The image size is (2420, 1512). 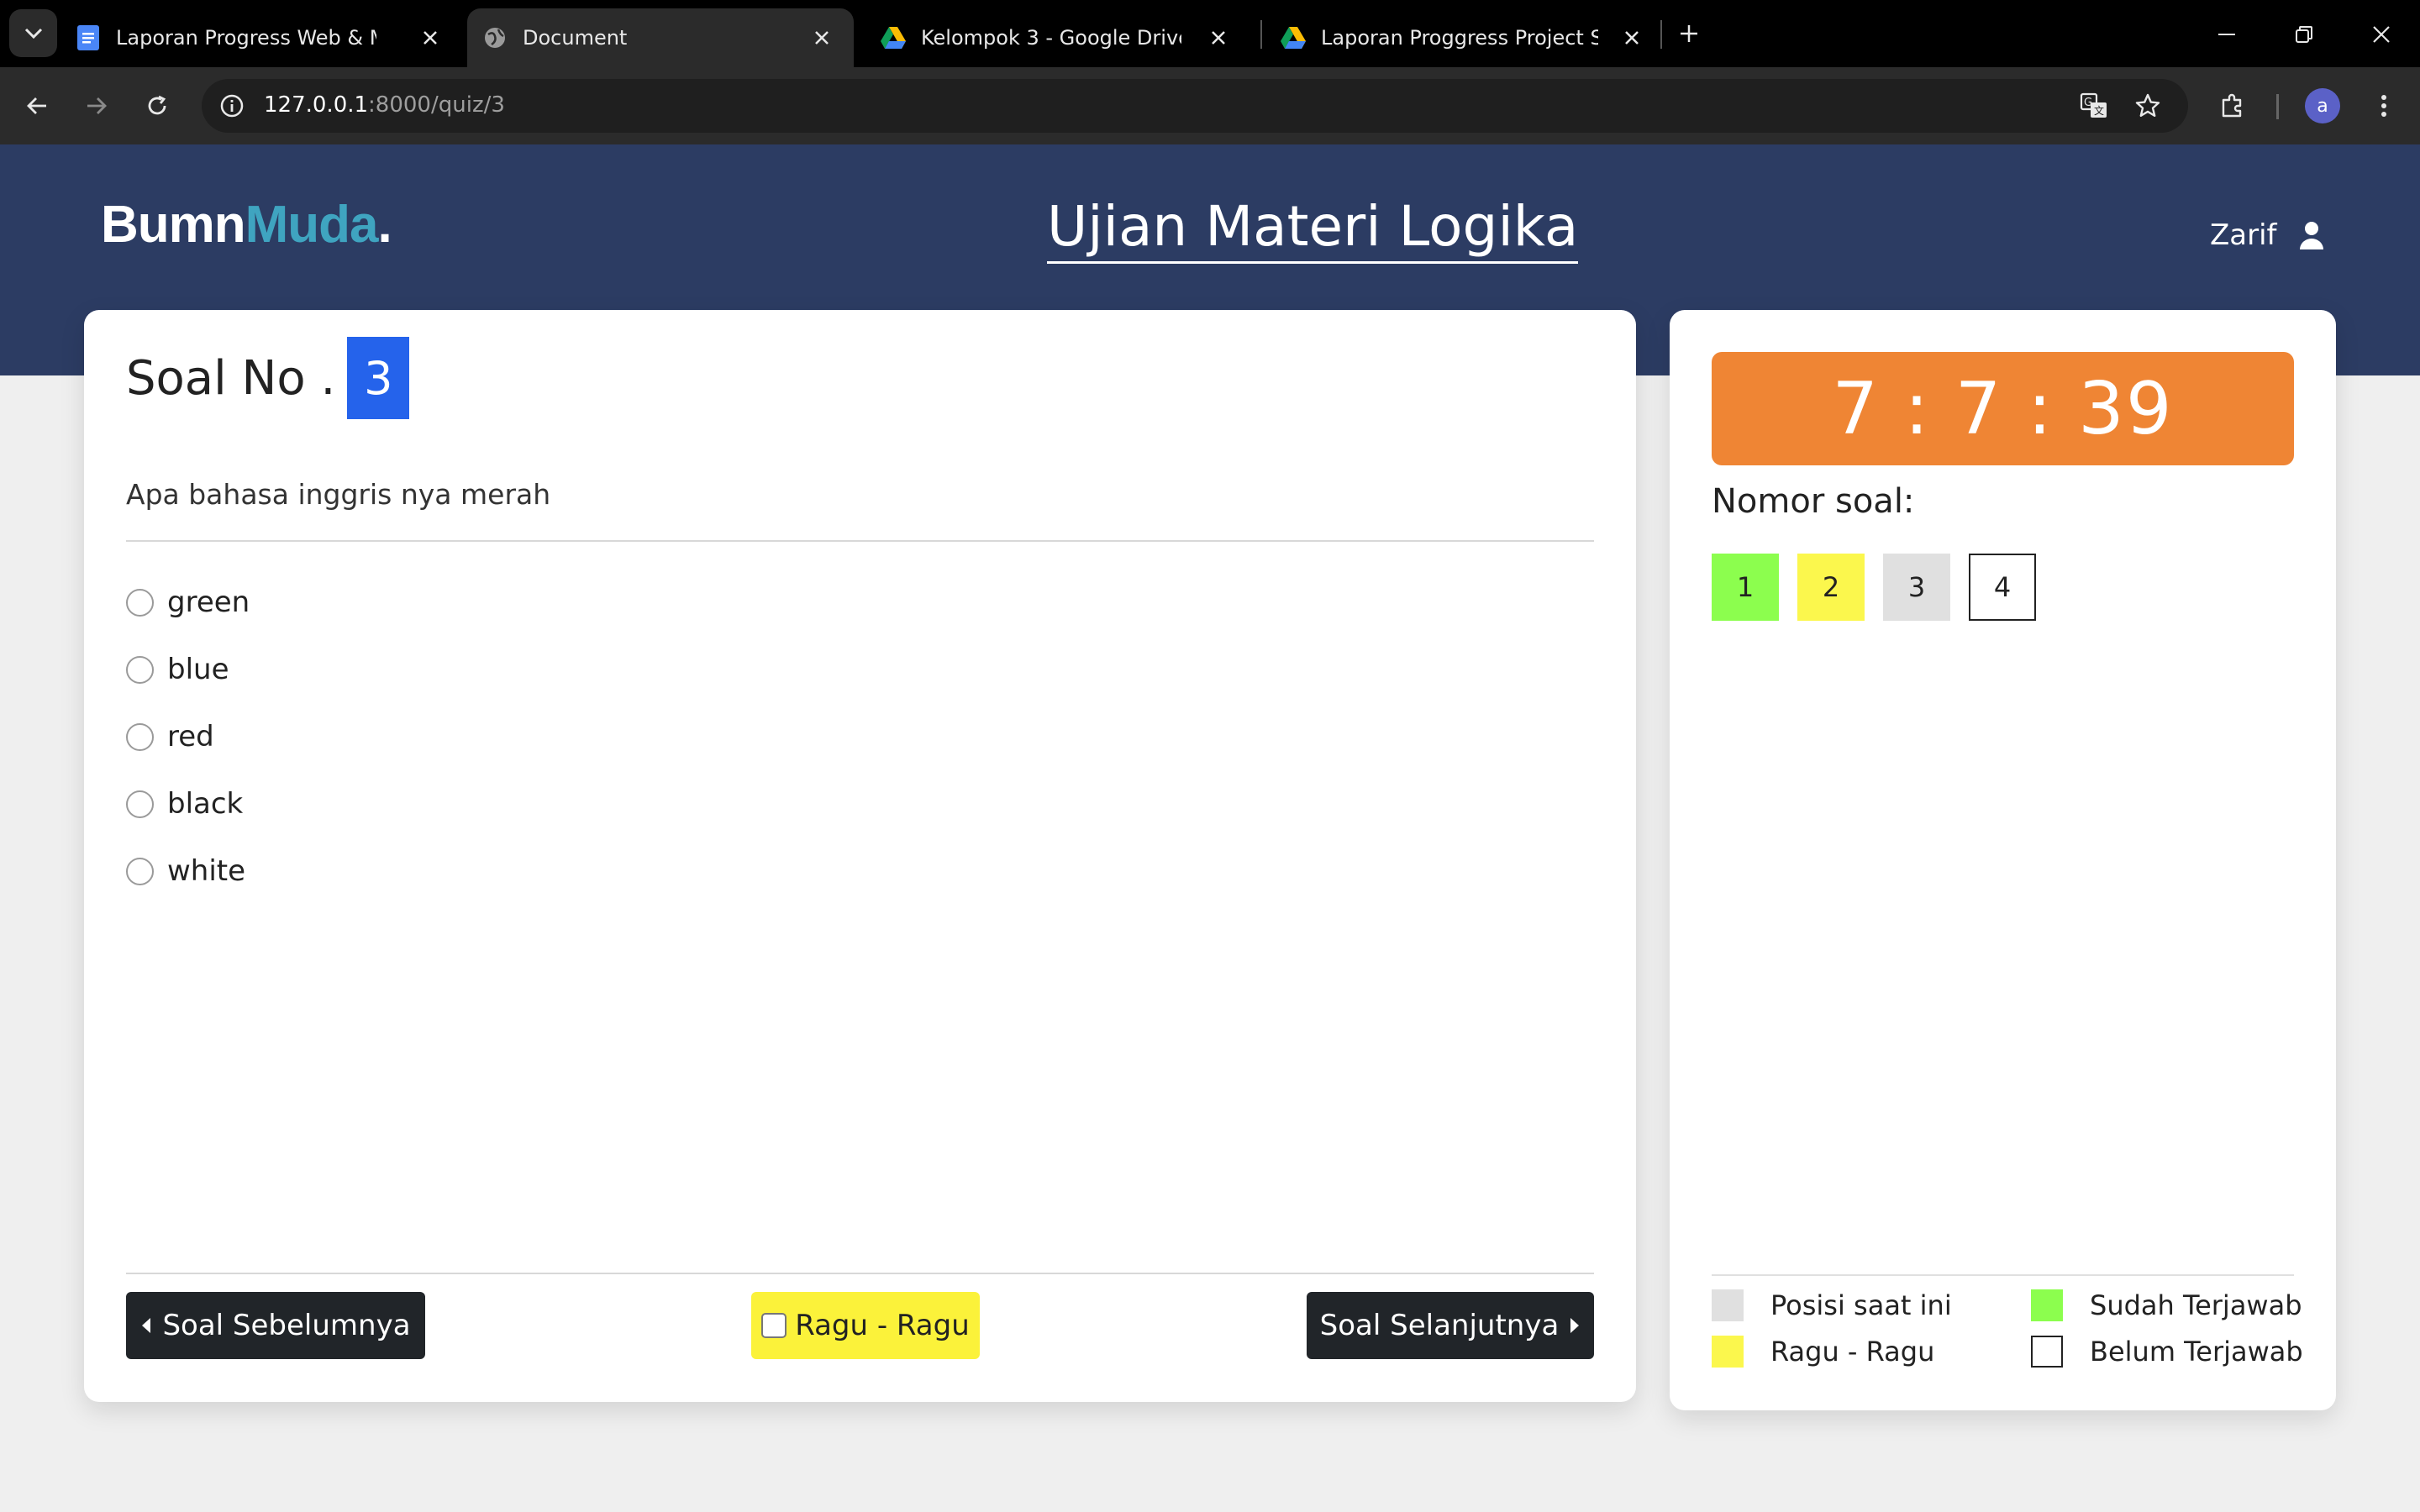 What do you see at coordinates (774, 1325) in the screenshot?
I see `doubt-checkbox` at bounding box center [774, 1325].